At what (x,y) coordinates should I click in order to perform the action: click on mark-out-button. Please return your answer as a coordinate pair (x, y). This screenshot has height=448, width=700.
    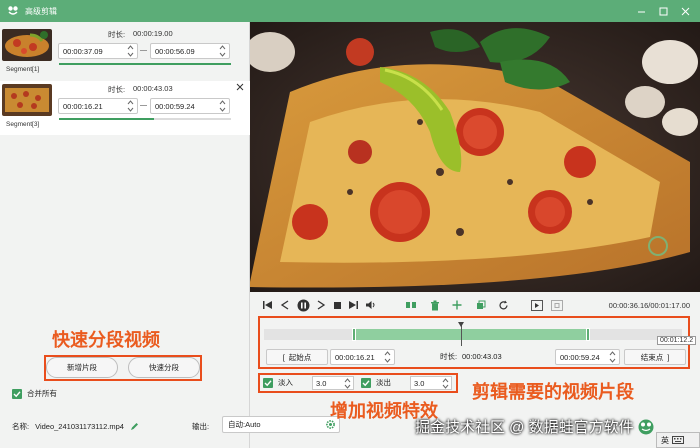
    Looking at the image, I should click on (557, 305).